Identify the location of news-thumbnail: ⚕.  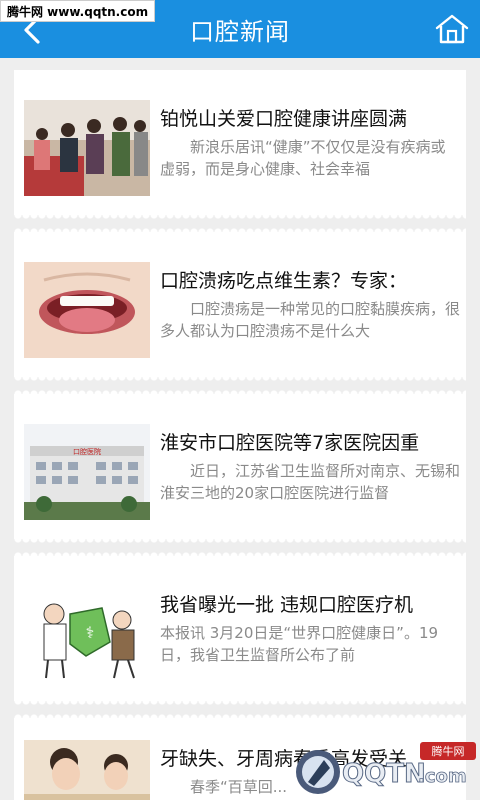
(87, 634).